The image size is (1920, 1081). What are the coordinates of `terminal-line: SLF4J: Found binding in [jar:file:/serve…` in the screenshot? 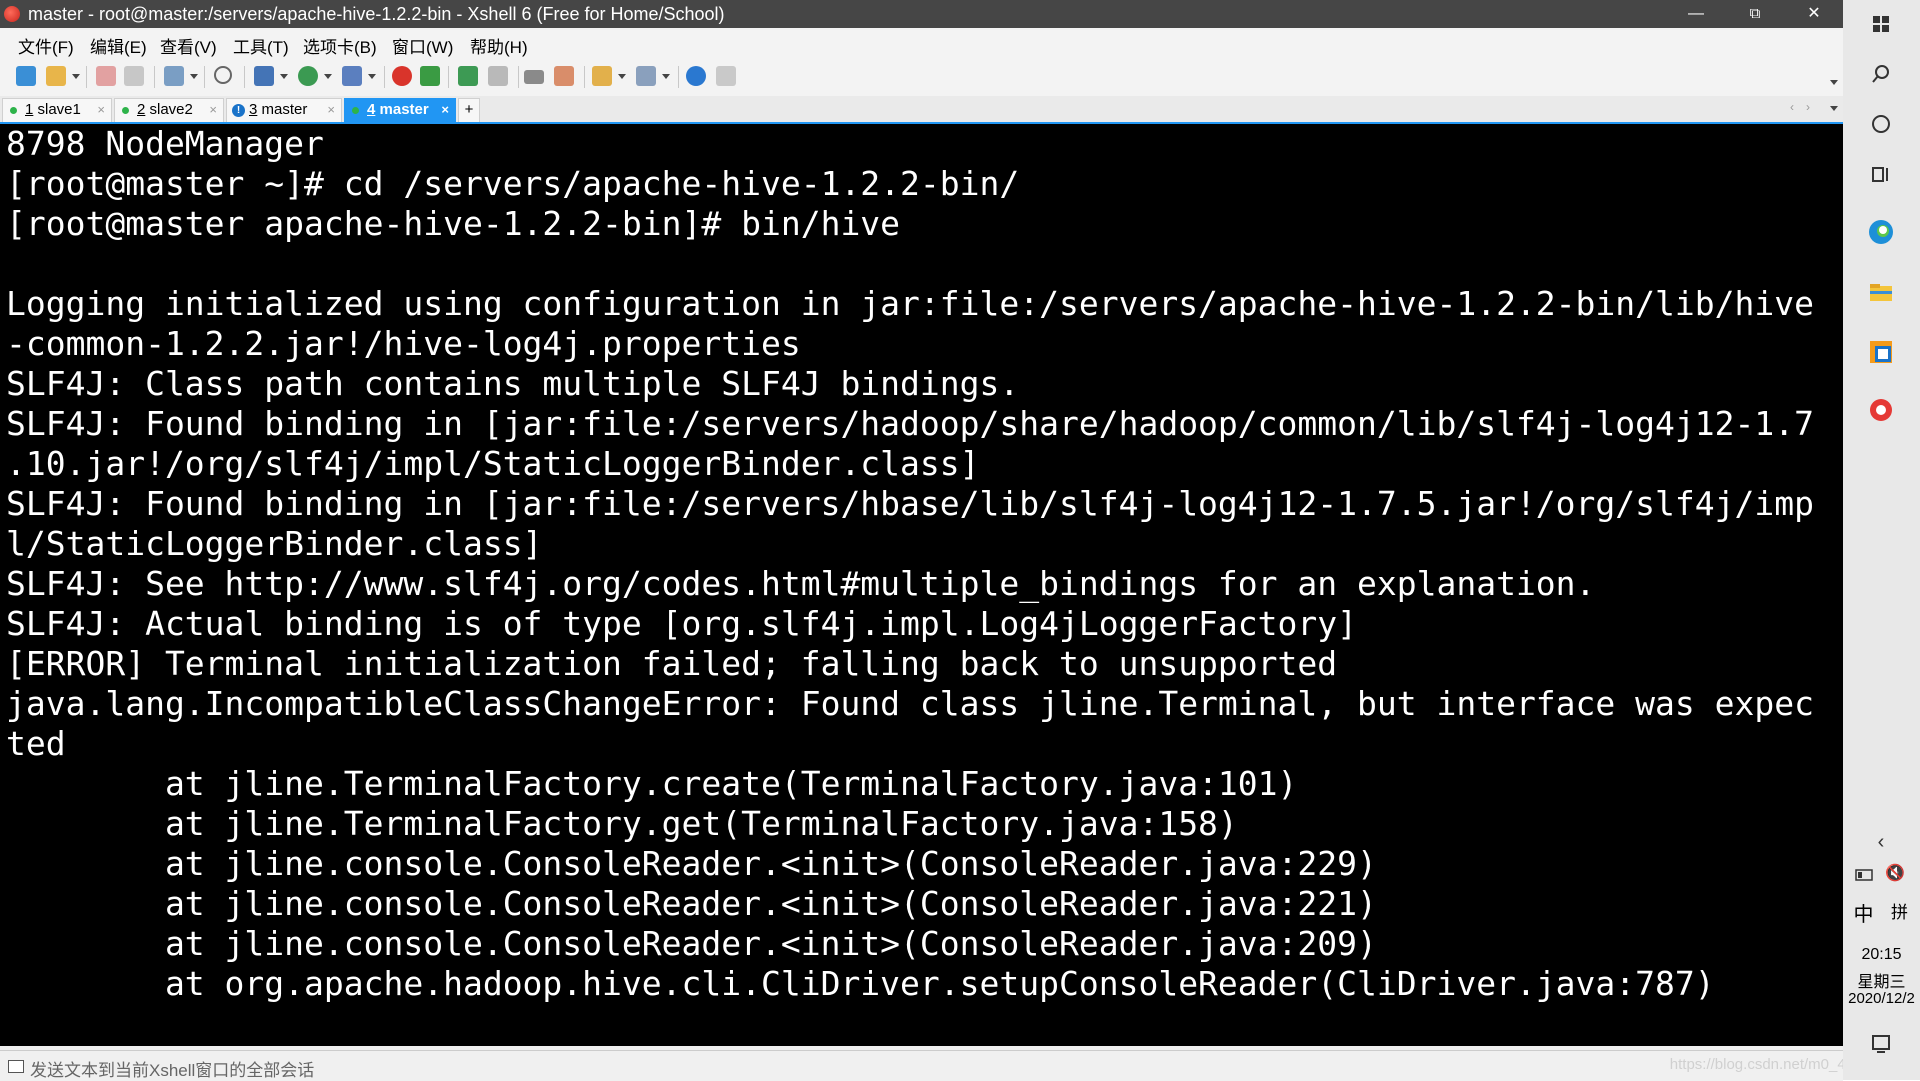 It's located at (910, 423).